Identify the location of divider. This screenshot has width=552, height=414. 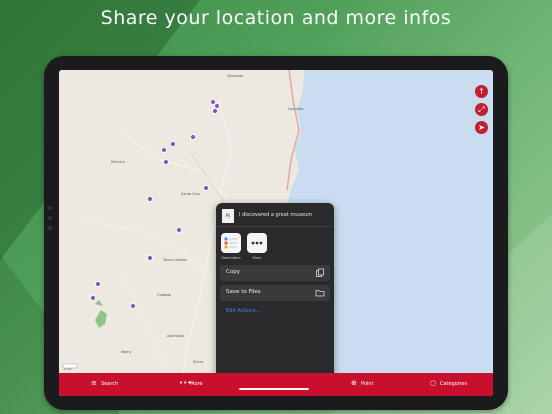
(275, 226).